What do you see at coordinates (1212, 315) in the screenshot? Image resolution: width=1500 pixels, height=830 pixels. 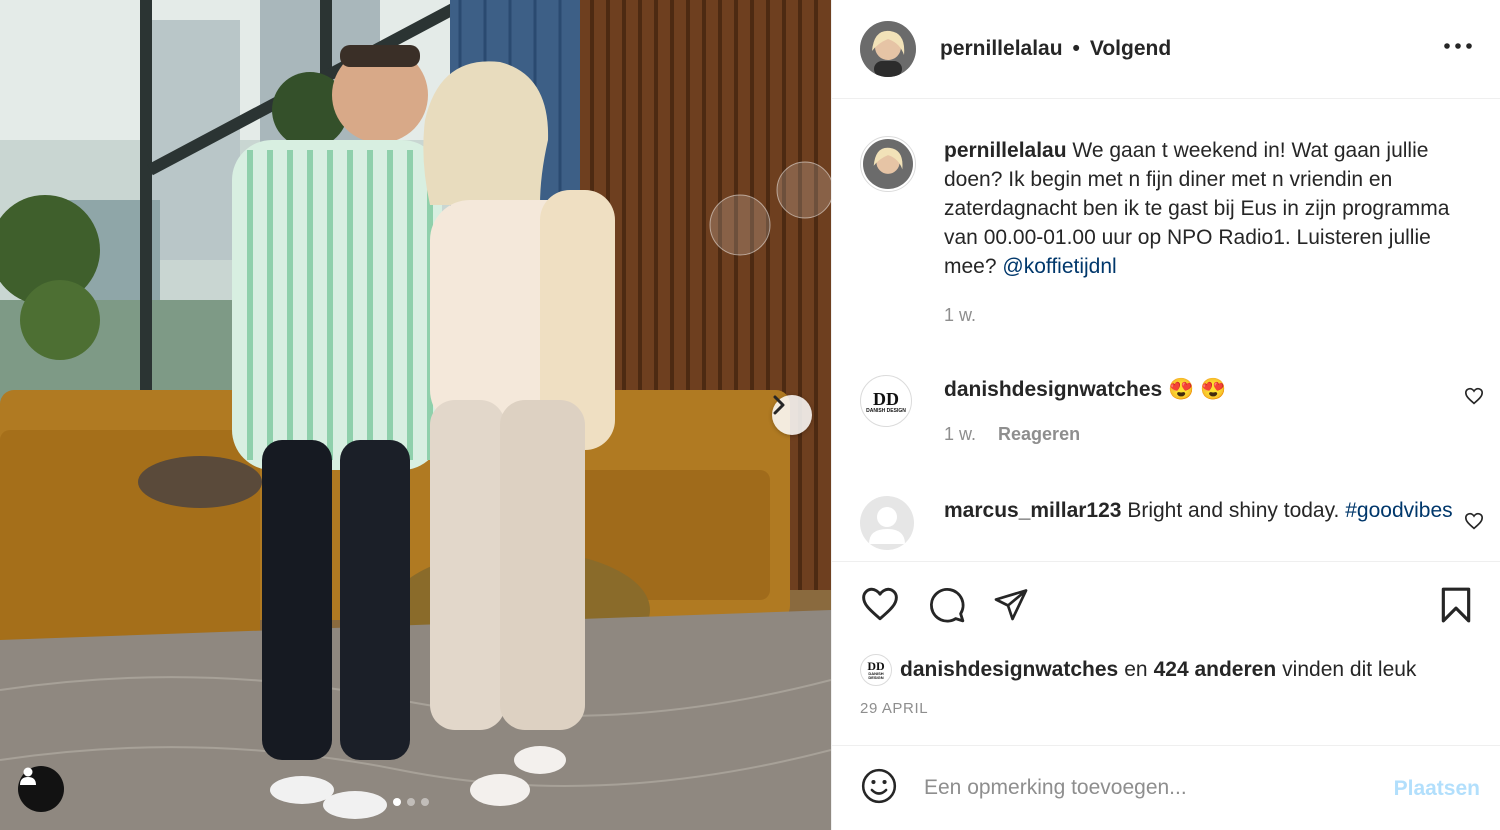 I see `caption-meta: 1 w.` at bounding box center [1212, 315].